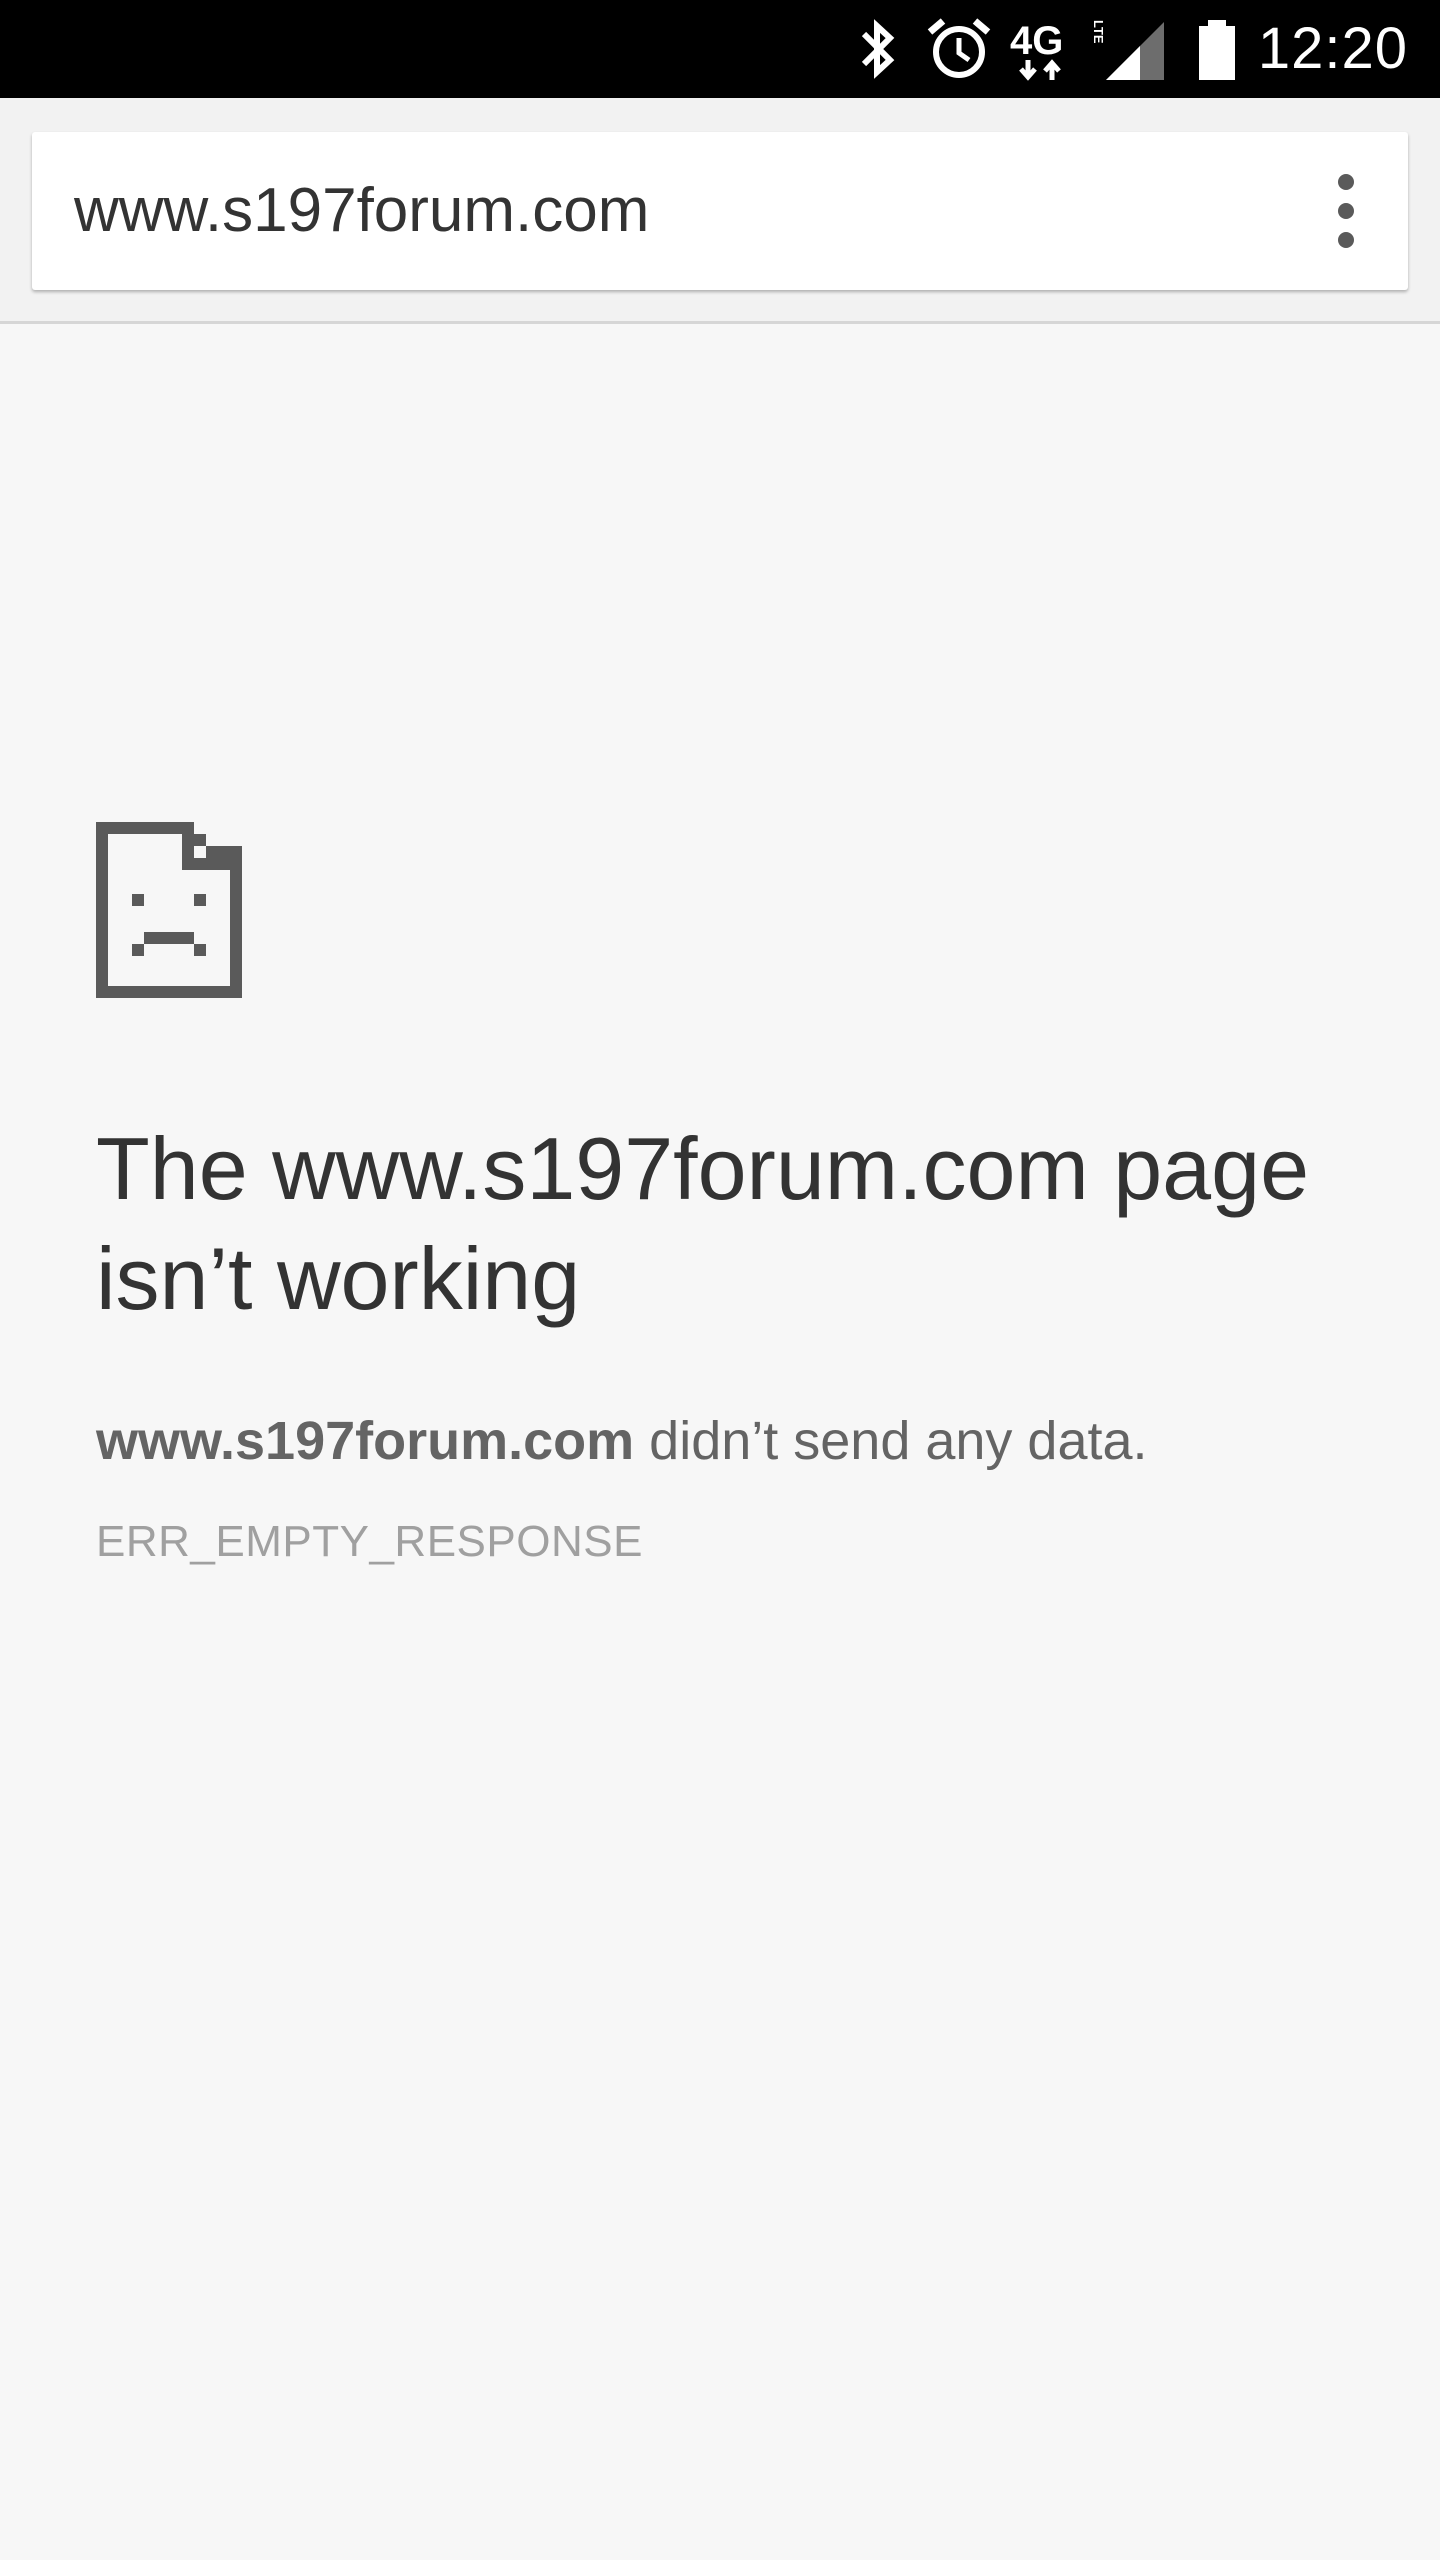 This screenshot has height=2560, width=1440. What do you see at coordinates (1332, 48) in the screenshot?
I see `status-time: 12:20` at bounding box center [1332, 48].